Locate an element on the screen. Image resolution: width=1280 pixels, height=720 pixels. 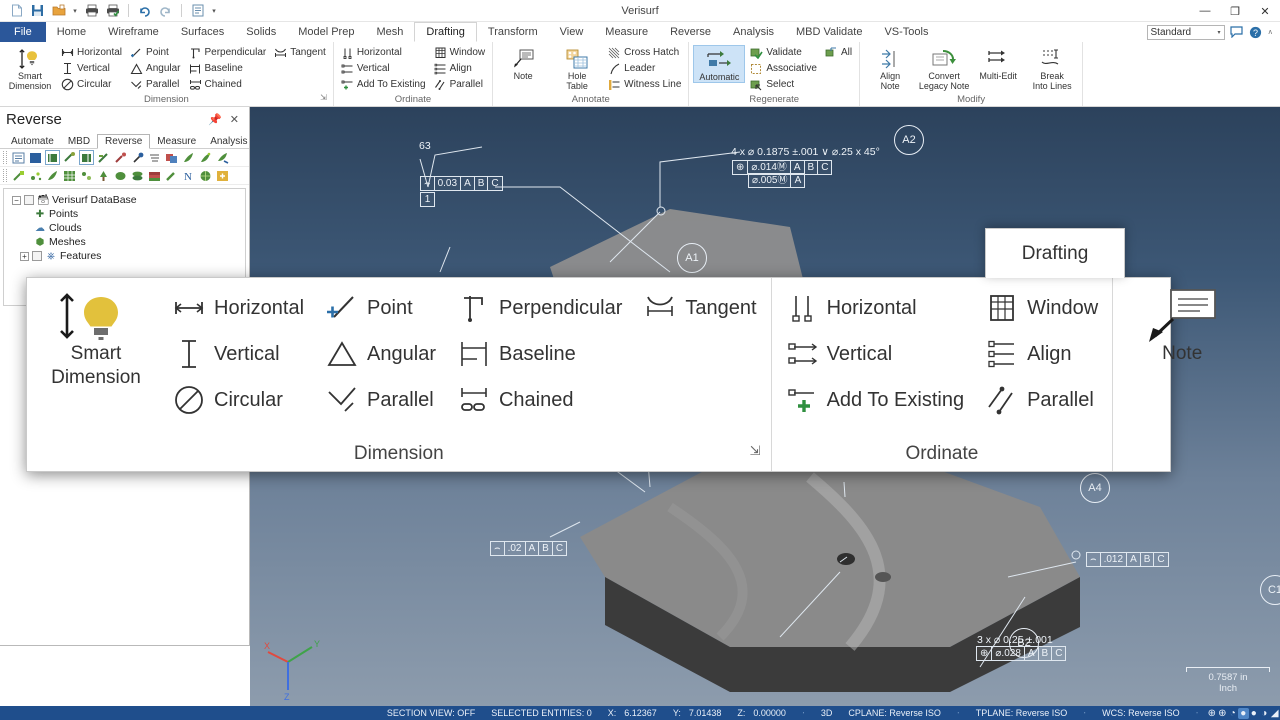
balloon-a1: A1 is located at coordinates (692, 258).